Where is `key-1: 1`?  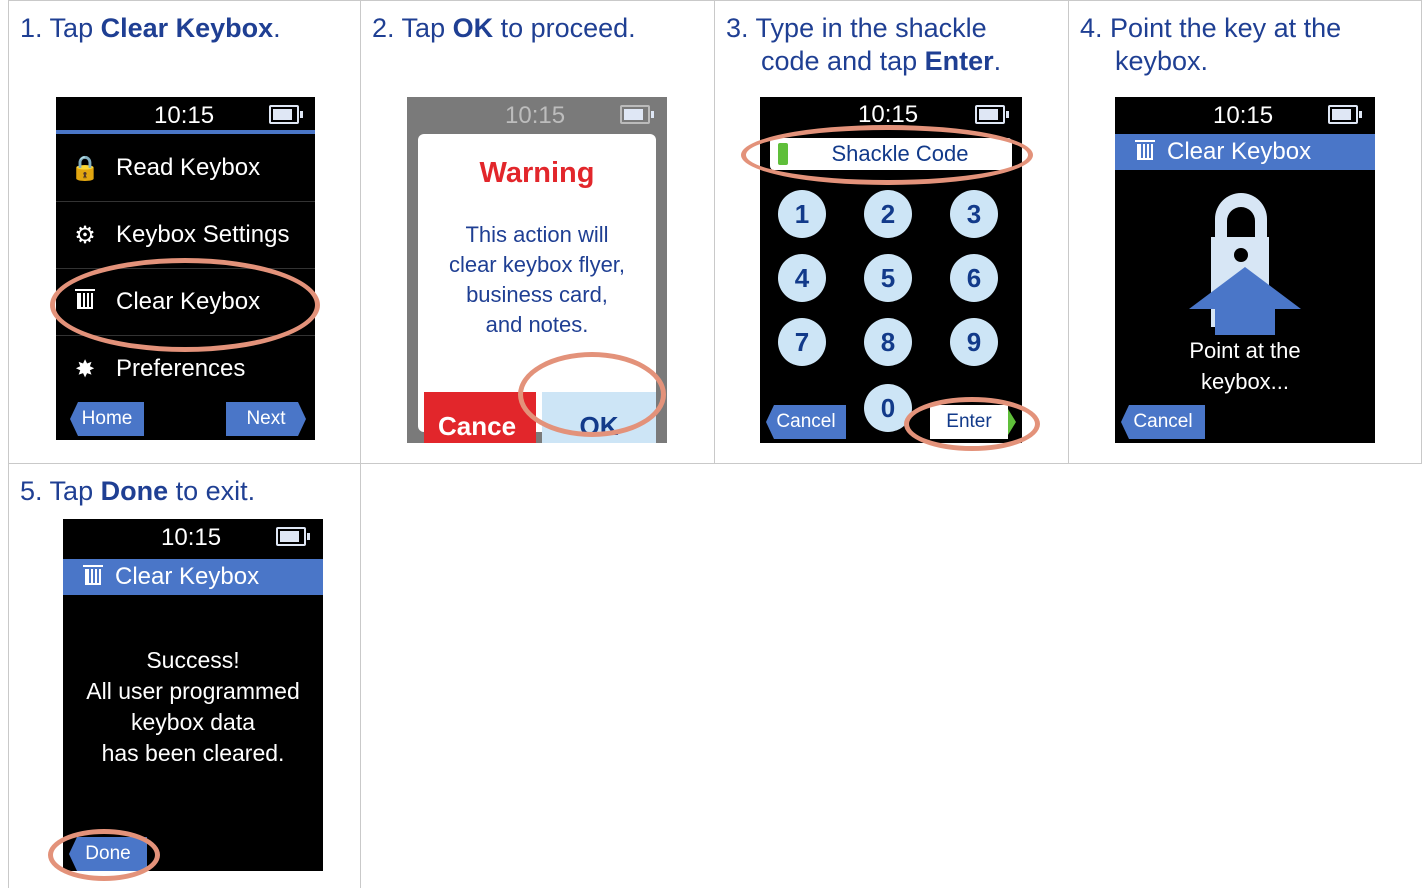
key-1: 1 is located at coordinates (802, 214).